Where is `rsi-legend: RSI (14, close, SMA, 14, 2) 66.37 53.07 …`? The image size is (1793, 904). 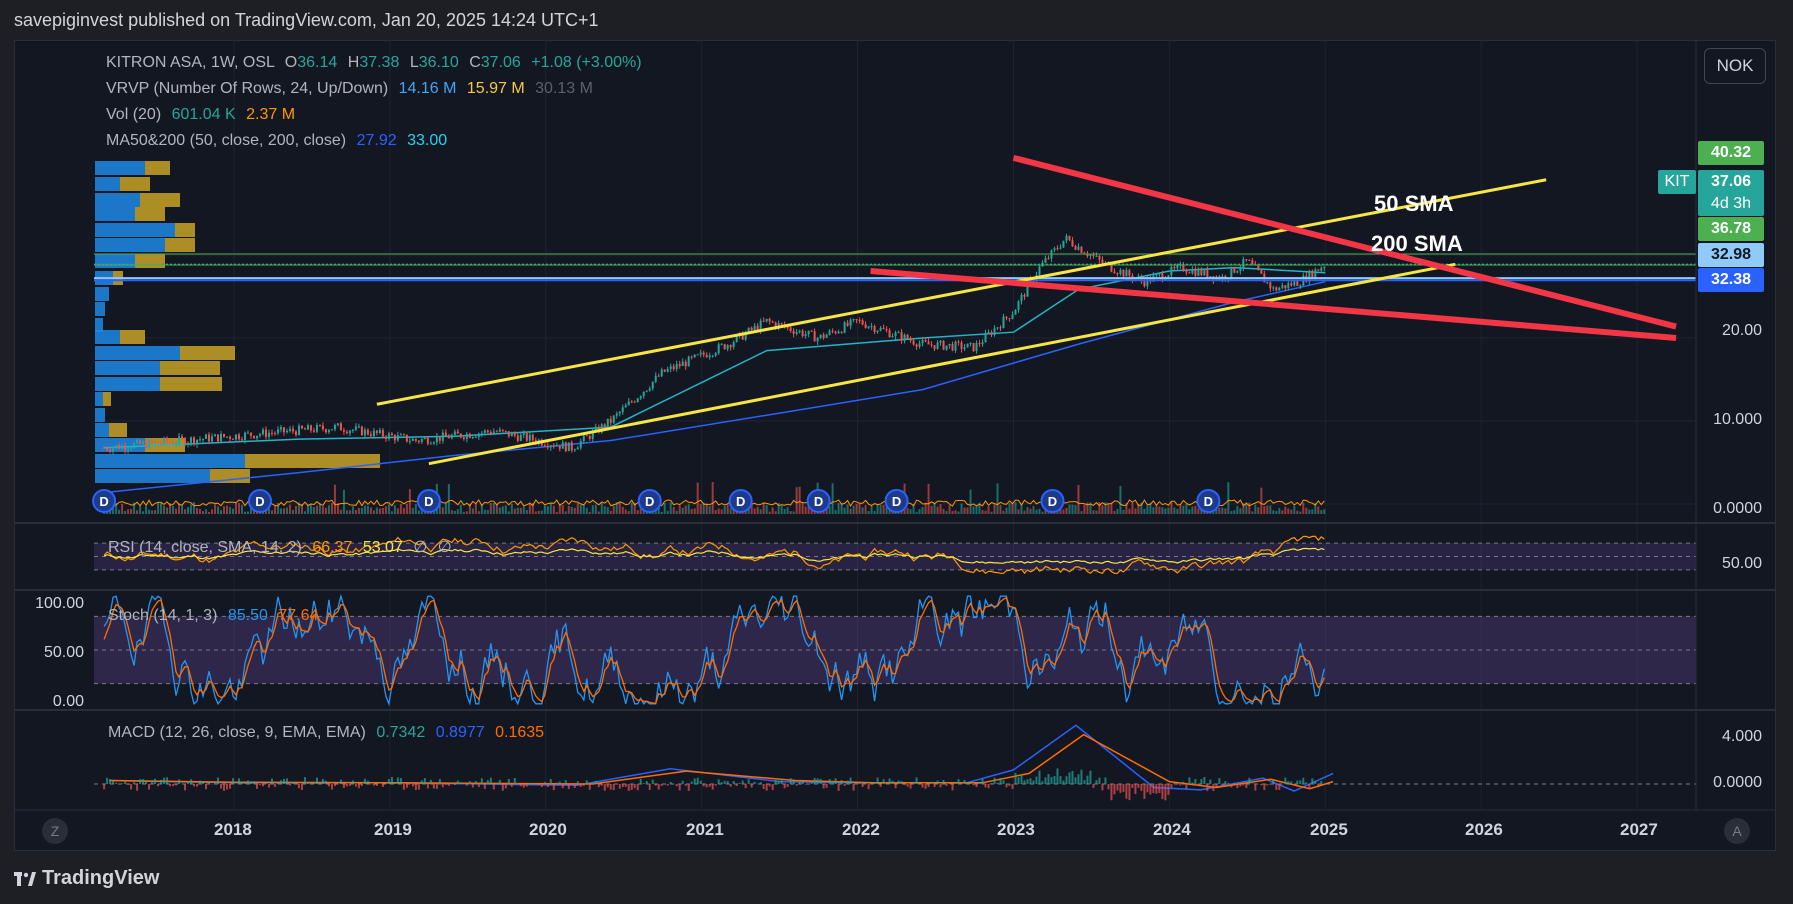
rsi-legend: RSI (14, close, SMA, 14, 2) 66.37 53.07 … is located at coordinates (280, 547).